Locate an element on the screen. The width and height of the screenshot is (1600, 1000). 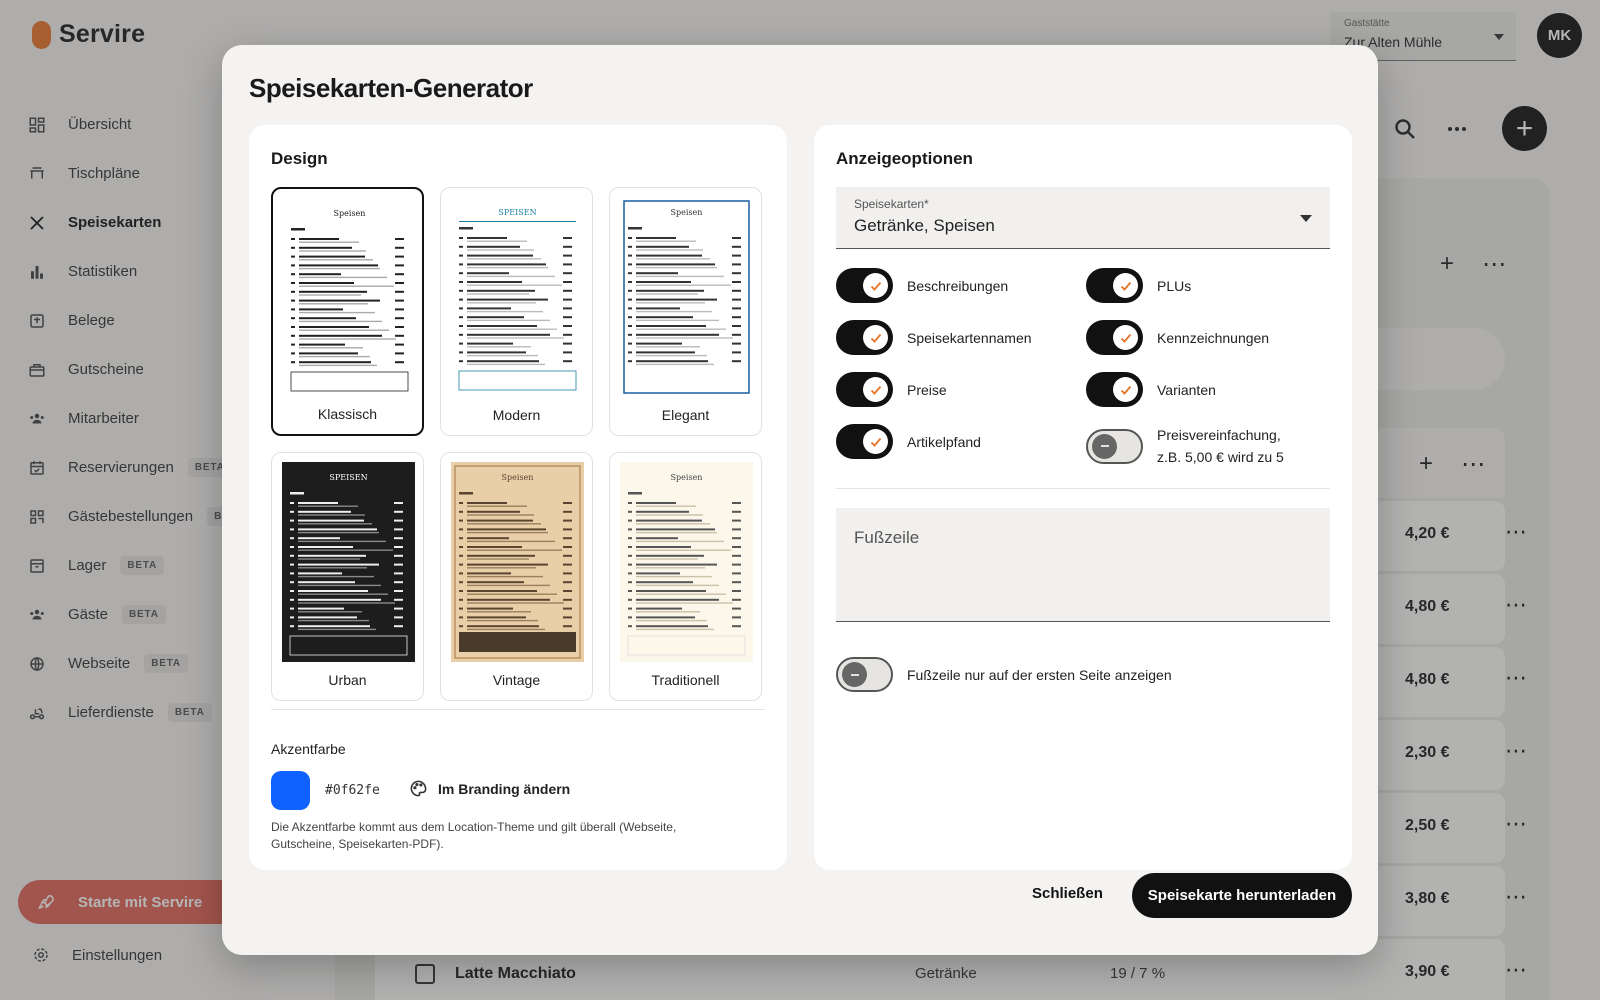
option-toggle-row: Preisvereinfachung, z.B. 5,00 € wird zu 5 is located at coordinates (1185, 446).